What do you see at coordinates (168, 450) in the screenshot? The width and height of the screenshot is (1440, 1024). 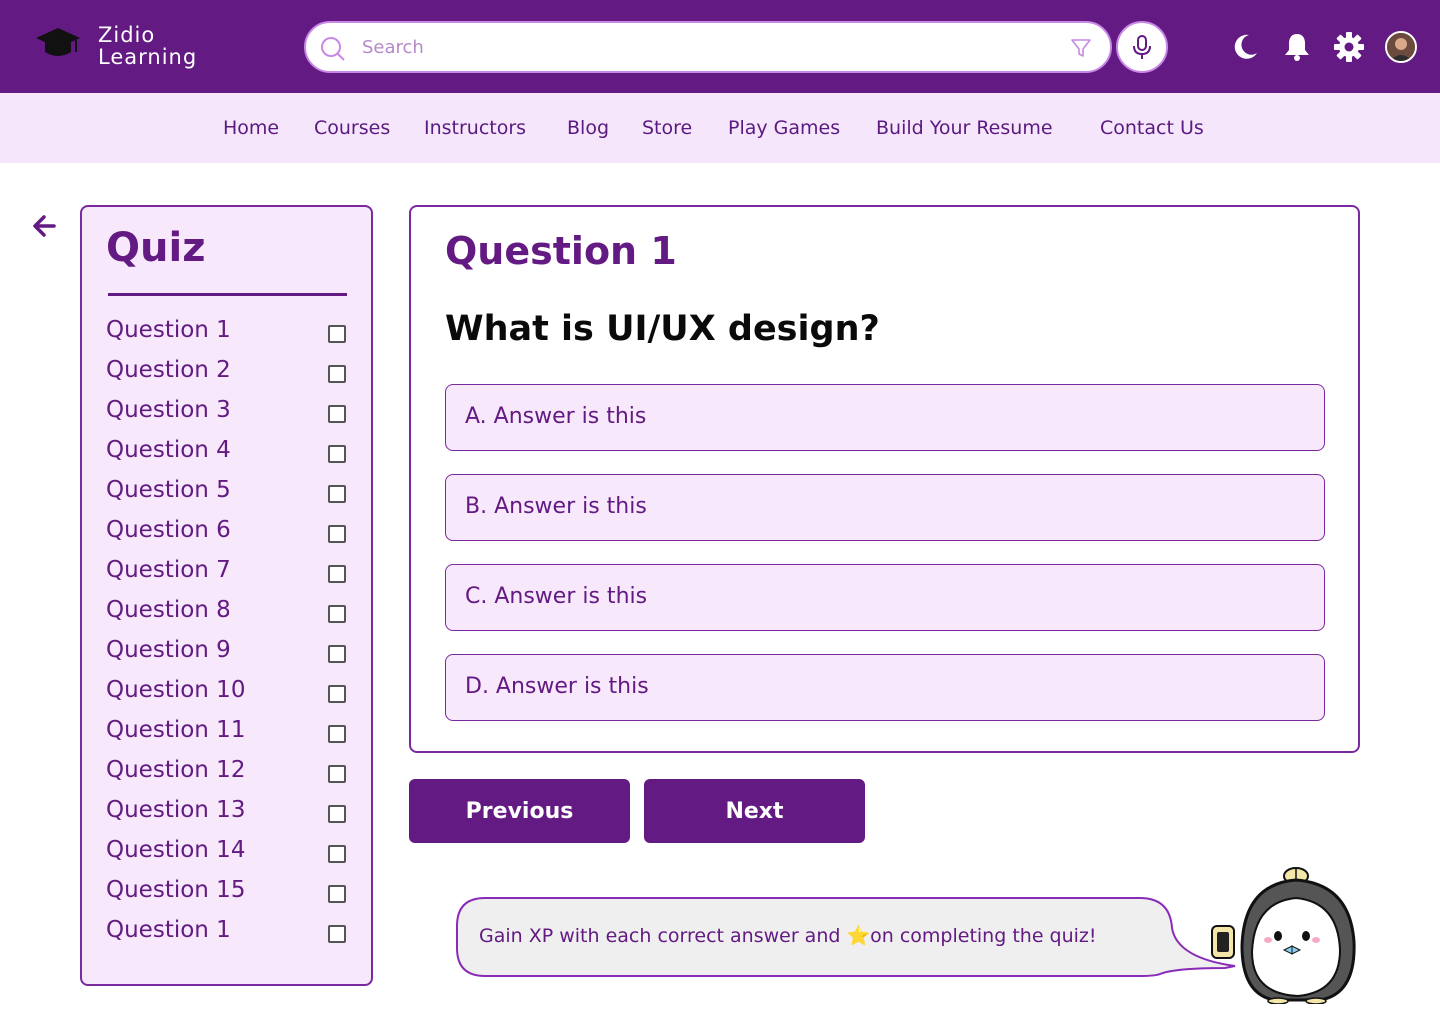 I see `question-label: Question 4` at bounding box center [168, 450].